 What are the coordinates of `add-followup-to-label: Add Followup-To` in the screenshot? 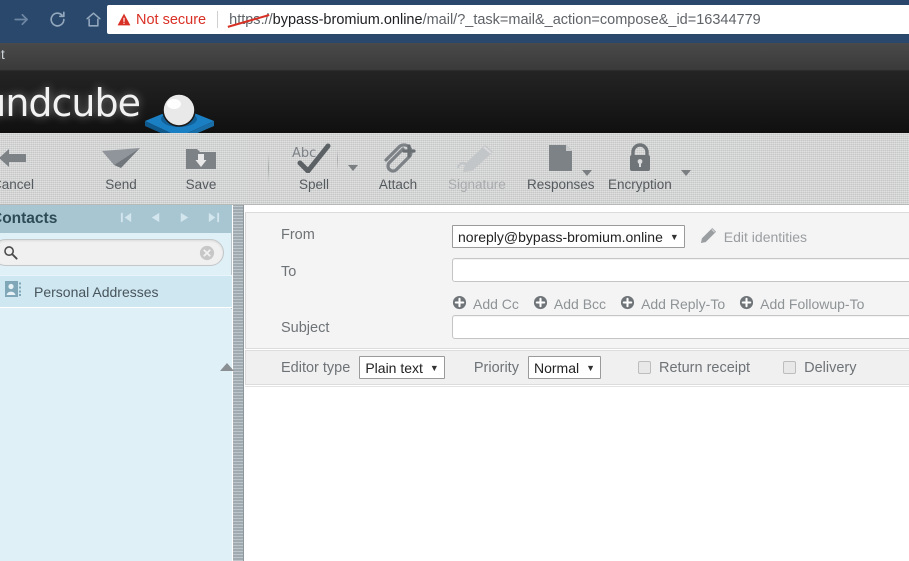 It's located at (812, 304).